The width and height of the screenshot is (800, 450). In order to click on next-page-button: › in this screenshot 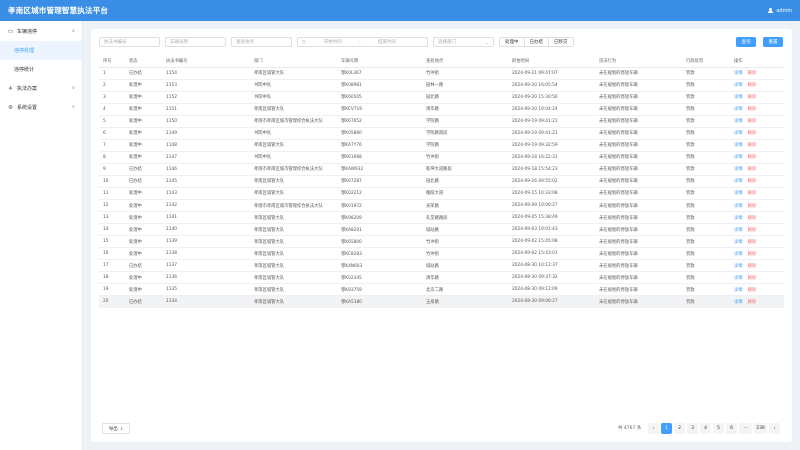, I will do `click(774, 428)`.